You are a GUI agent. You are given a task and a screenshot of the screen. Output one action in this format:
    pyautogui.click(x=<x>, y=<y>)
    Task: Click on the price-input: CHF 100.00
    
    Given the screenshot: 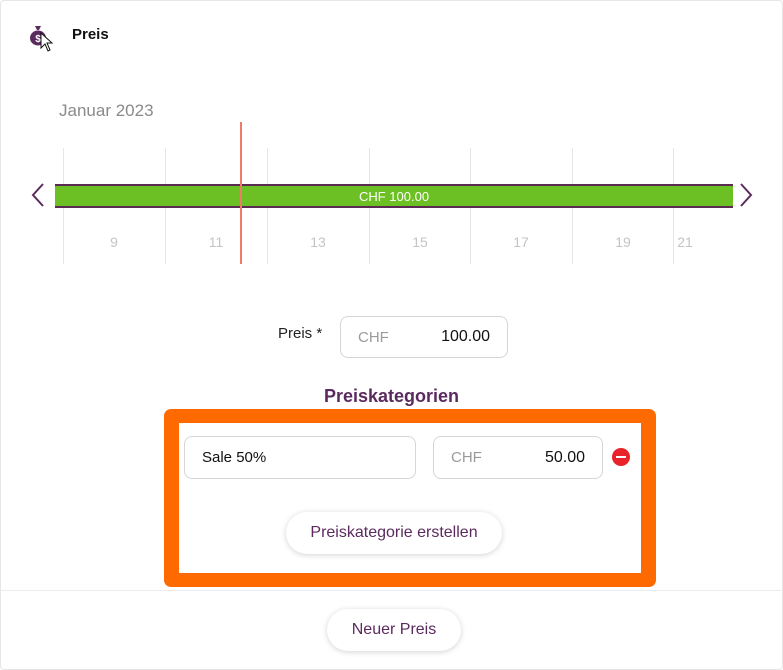 What is the action you would take?
    pyautogui.click(x=424, y=337)
    